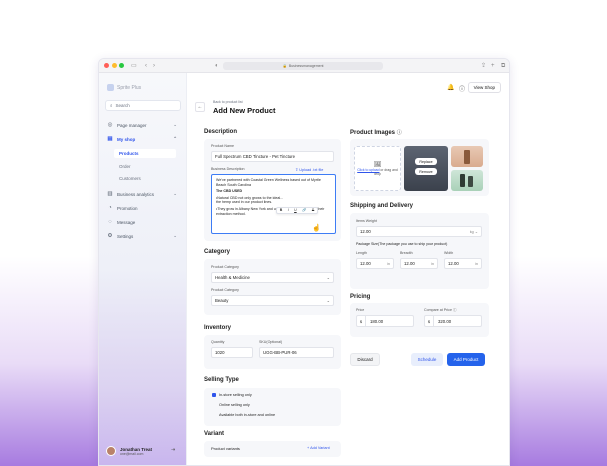 The width and height of the screenshot is (607, 466). Describe the element at coordinates (232, 352) in the screenshot. I see `quantity-input: 1020` at that location.